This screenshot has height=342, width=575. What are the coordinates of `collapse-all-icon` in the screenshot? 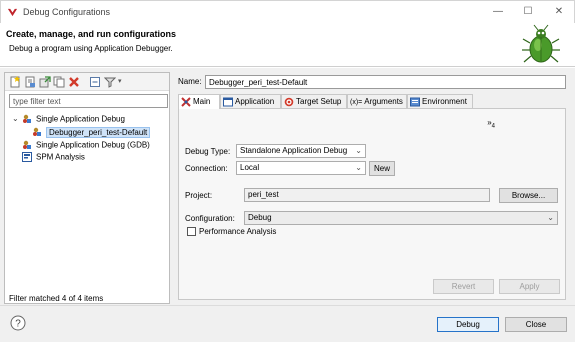 It's located at (95, 82).